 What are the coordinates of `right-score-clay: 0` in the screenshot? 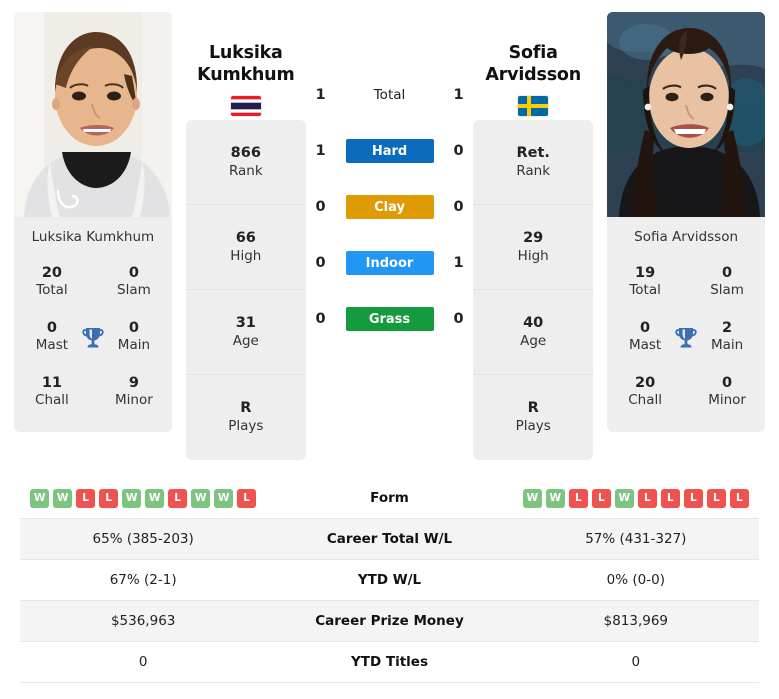 It's located at (458, 207).